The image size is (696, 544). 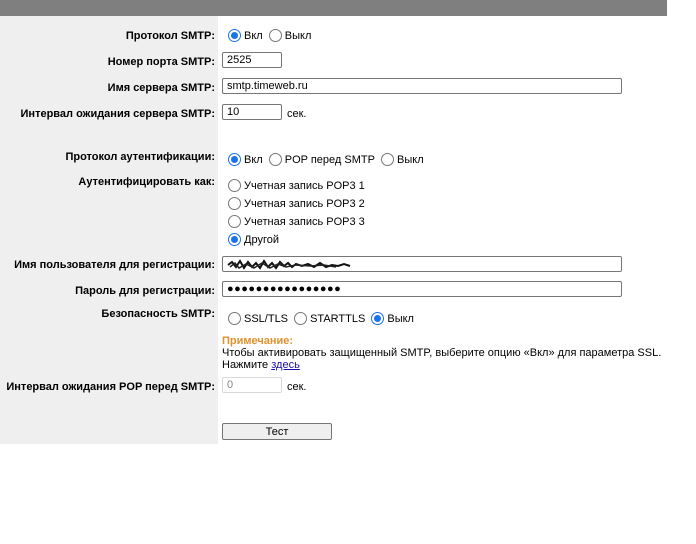 I want to click on option-label: Другой, so click(x=261, y=239).